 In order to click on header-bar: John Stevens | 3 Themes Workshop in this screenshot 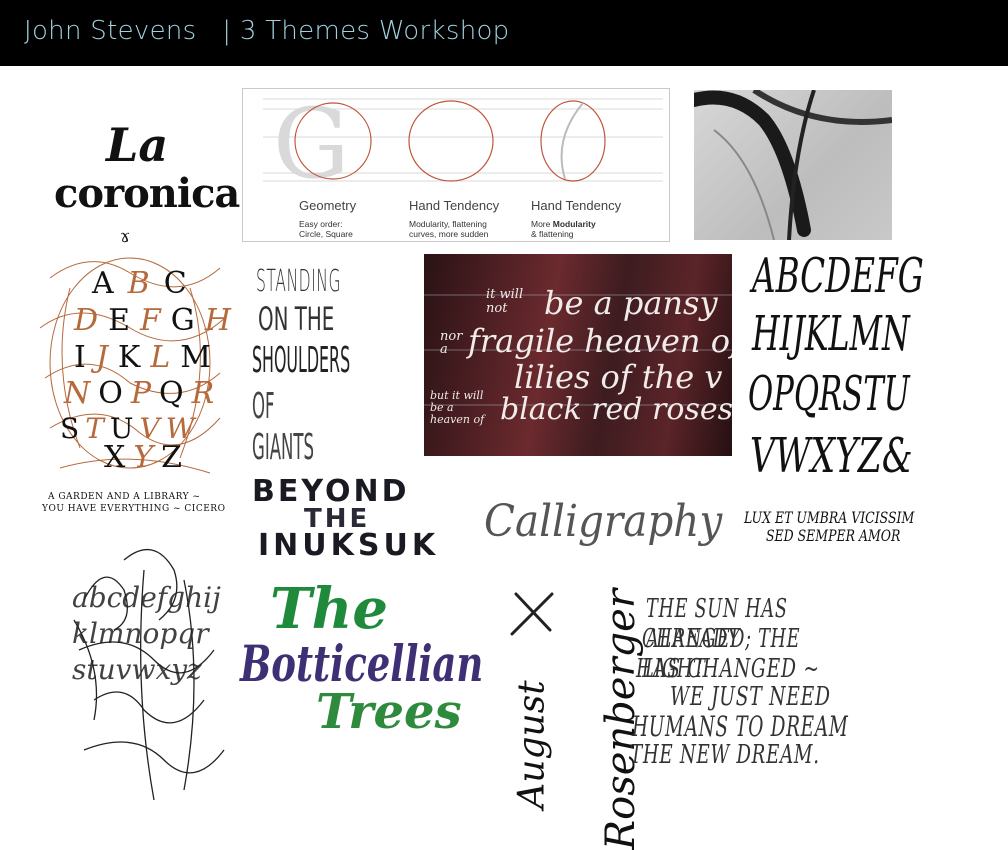, I will do `click(504, 33)`.